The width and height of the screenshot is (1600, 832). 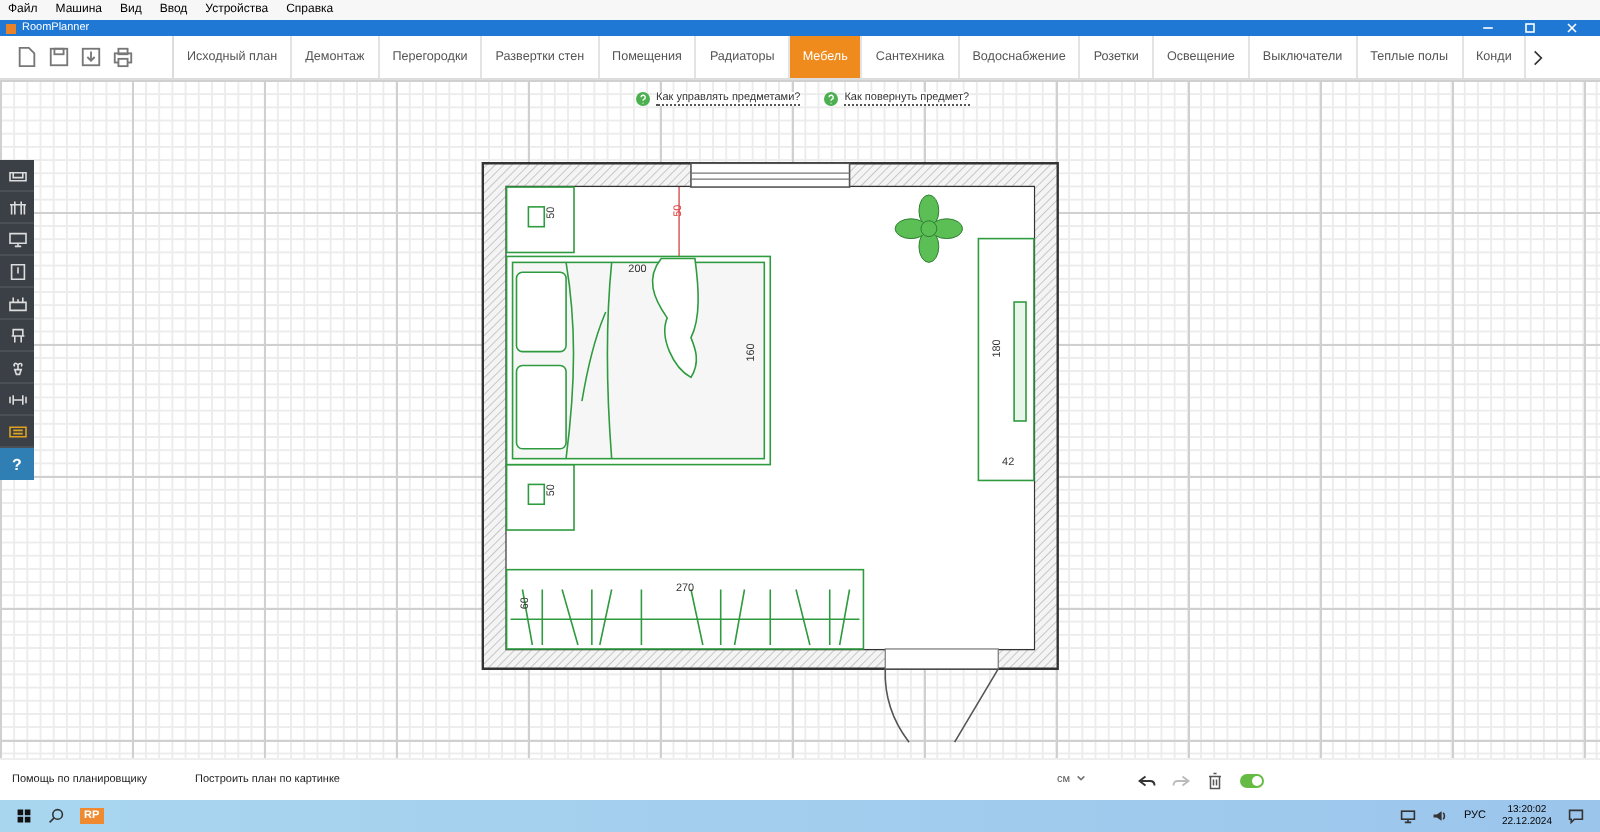 What do you see at coordinates (770, 175) in the screenshot?
I see `window` at bounding box center [770, 175].